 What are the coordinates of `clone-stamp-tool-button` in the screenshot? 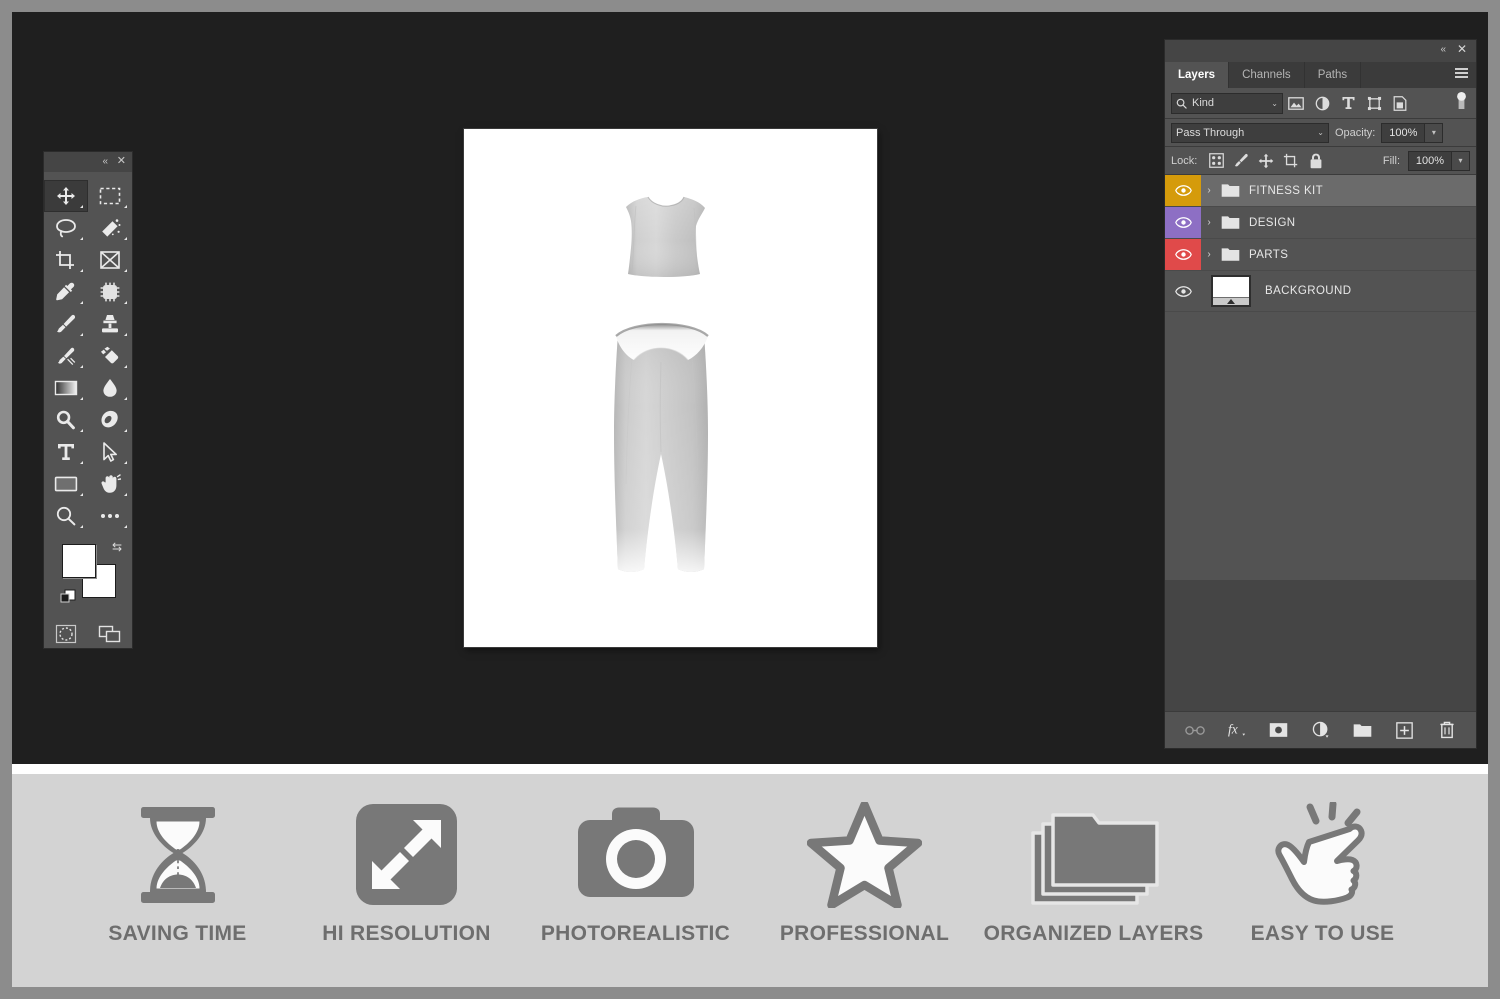 It's located at (110, 324).